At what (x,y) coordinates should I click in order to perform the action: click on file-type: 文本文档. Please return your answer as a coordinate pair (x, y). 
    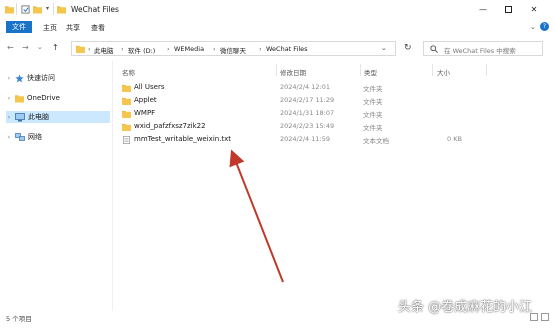
    Looking at the image, I should click on (376, 141).